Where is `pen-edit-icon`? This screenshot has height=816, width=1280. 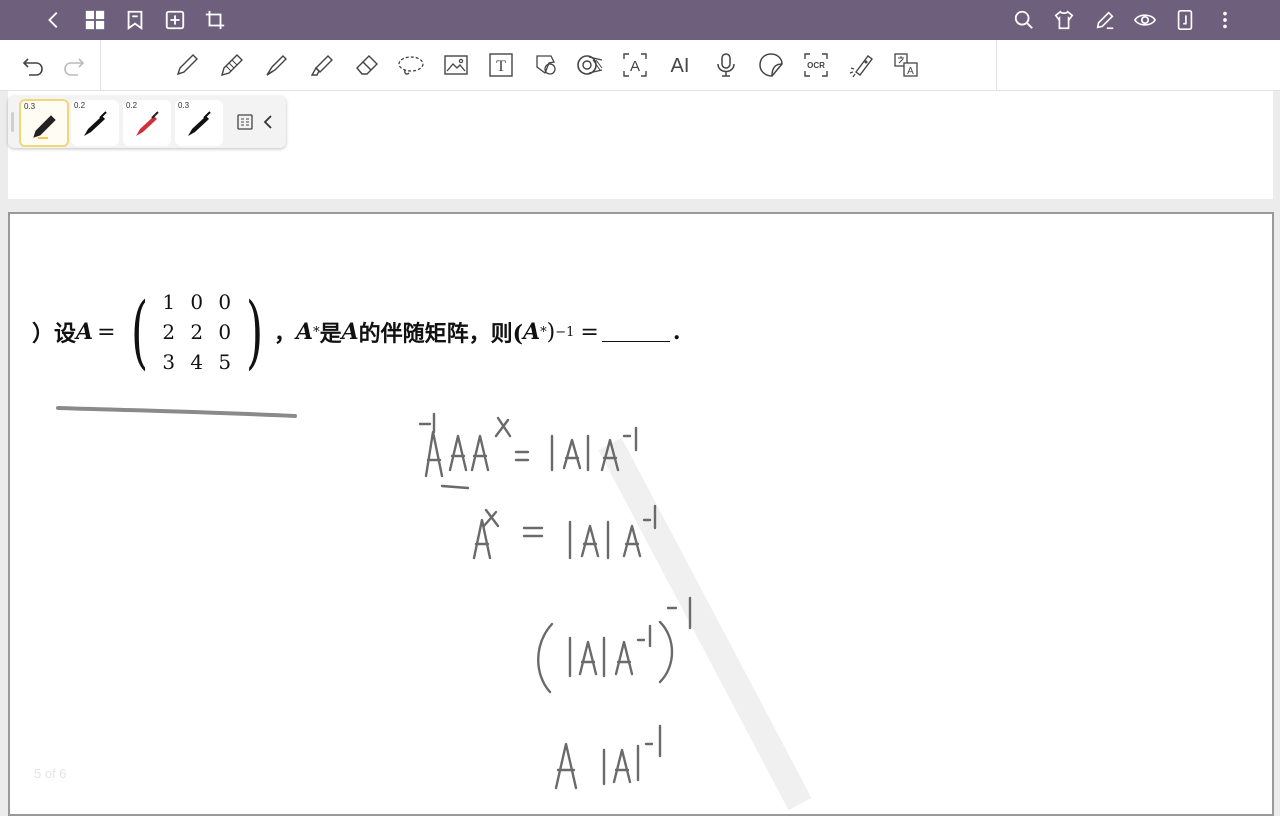
pen-edit-icon is located at coordinates (1105, 20).